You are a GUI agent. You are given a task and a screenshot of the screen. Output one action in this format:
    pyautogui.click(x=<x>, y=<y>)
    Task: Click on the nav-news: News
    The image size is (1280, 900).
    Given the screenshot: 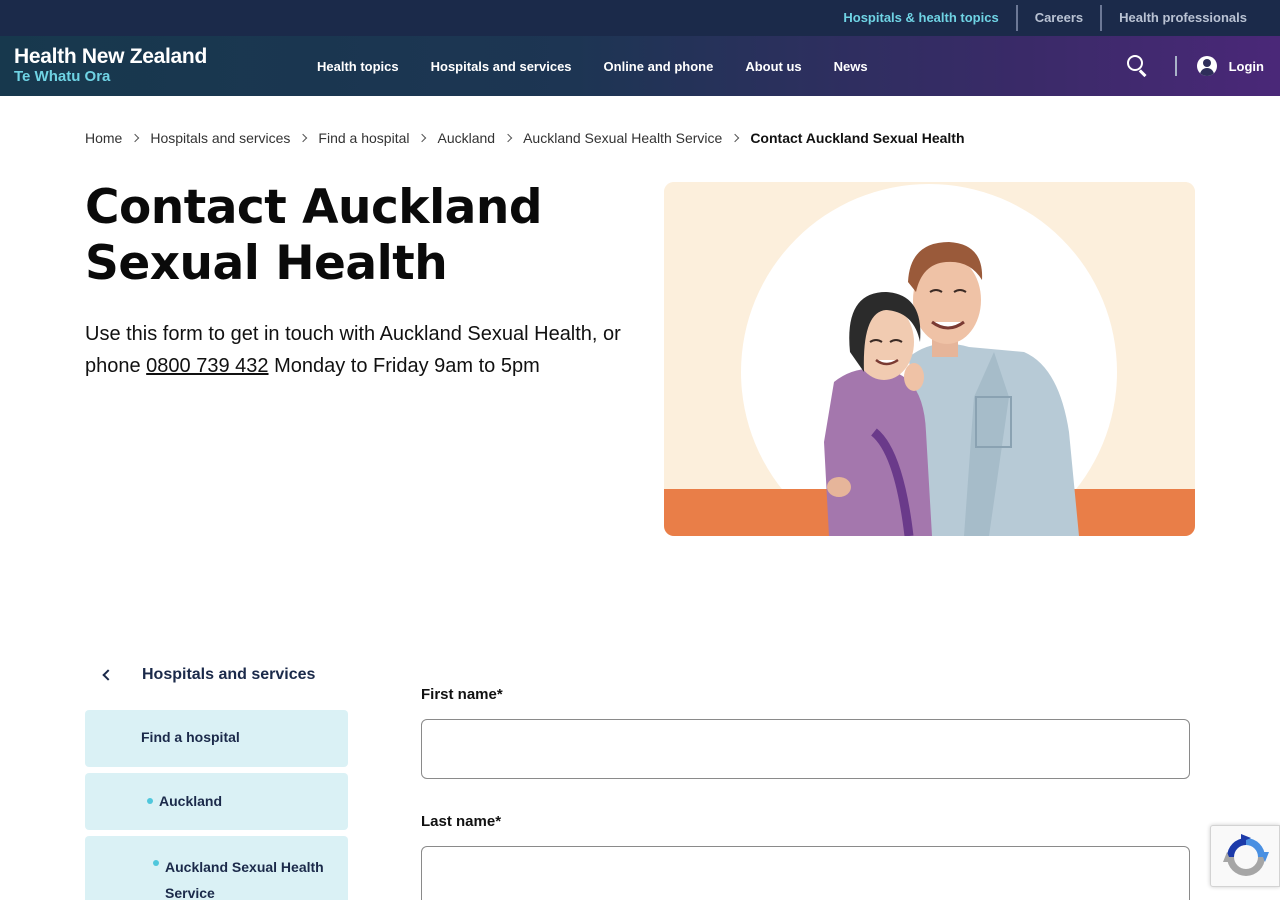 What is the action you would take?
    pyautogui.click(x=851, y=66)
    